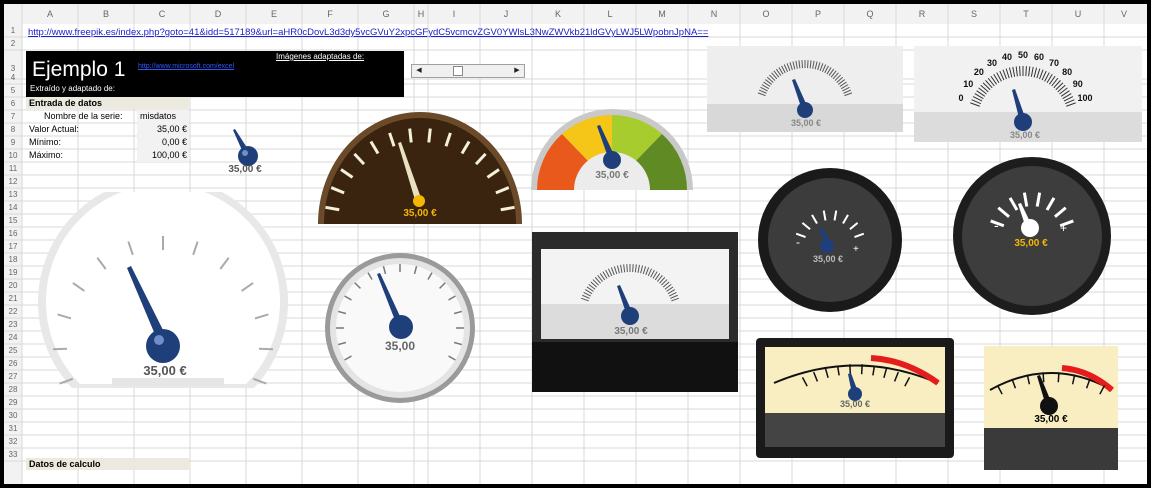  Describe the element at coordinates (13, 285) in the screenshot. I see `row-header: 20` at that location.